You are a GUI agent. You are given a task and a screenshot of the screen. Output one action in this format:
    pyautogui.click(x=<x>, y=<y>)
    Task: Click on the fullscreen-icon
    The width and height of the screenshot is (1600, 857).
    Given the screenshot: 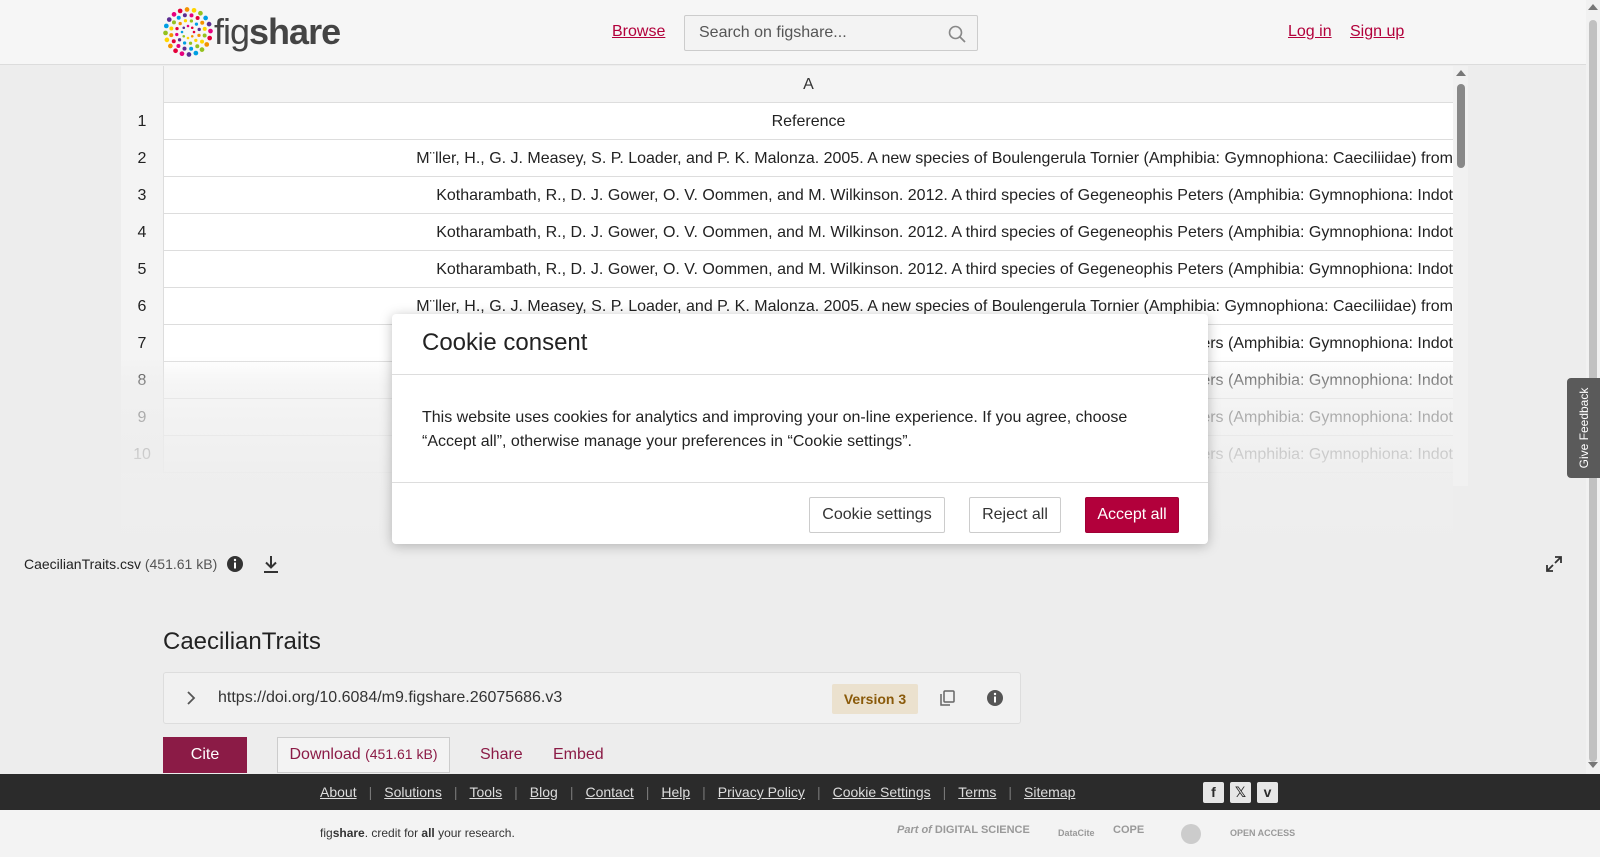 What is the action you would take?
    pyautogui.click(x=1554, y=564)
    